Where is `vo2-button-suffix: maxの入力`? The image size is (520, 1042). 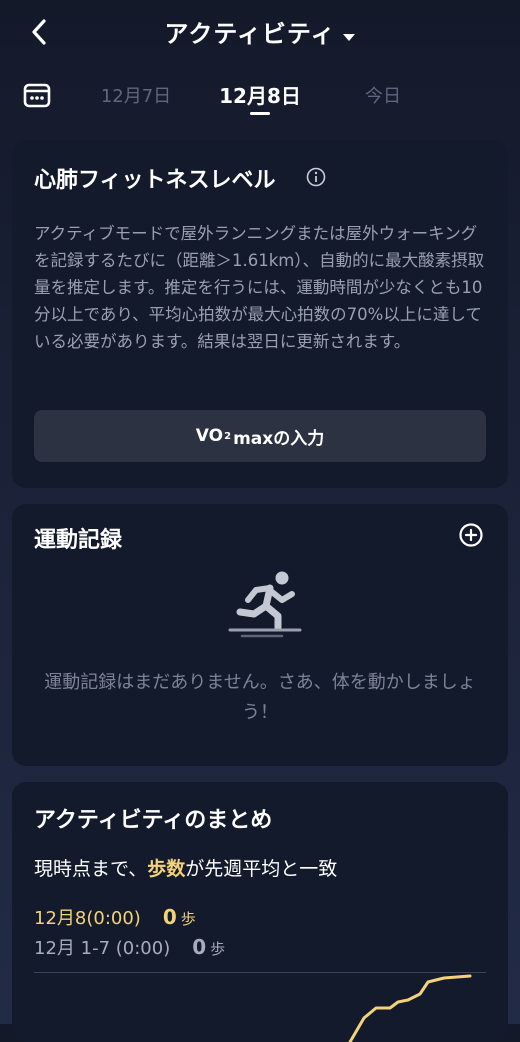
vo2-button-suffix: maxの入力 is located at coordinates (279, 438).